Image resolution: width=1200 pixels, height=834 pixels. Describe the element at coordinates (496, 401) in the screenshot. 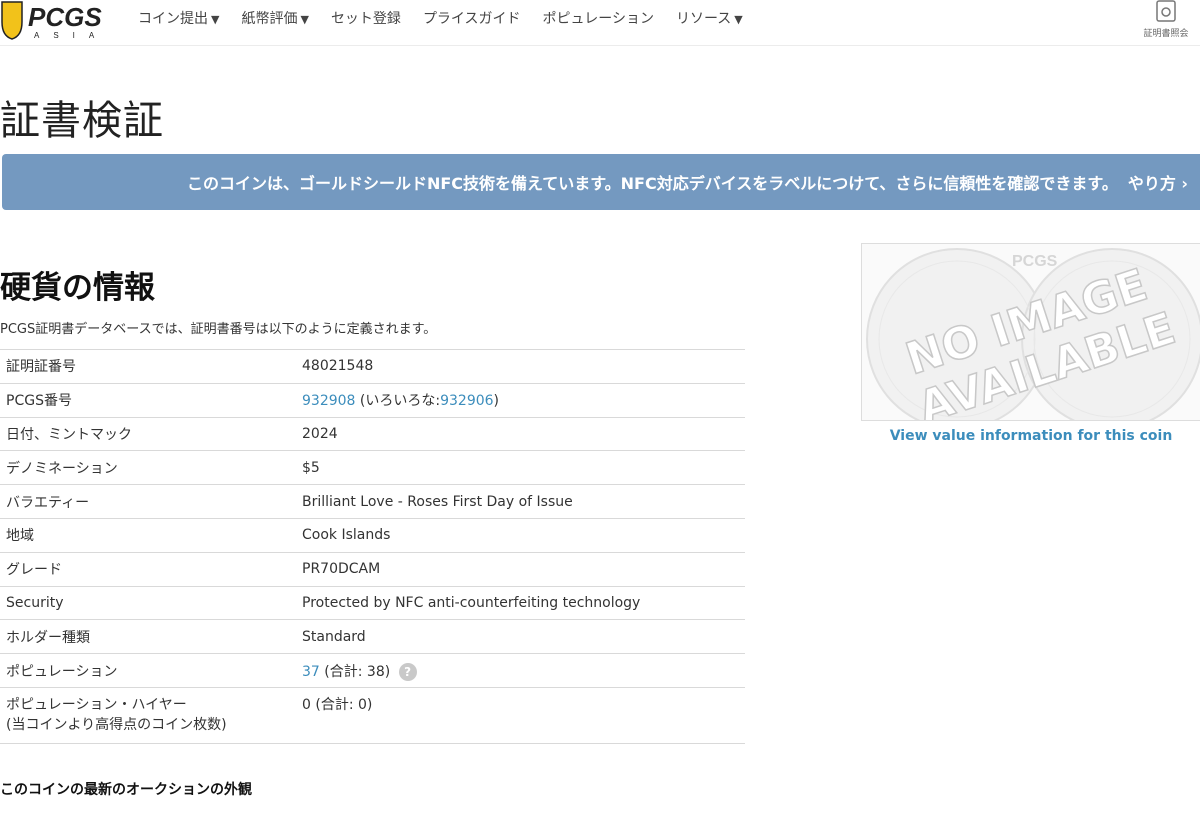

I see `variety-suffix: )` at that location.